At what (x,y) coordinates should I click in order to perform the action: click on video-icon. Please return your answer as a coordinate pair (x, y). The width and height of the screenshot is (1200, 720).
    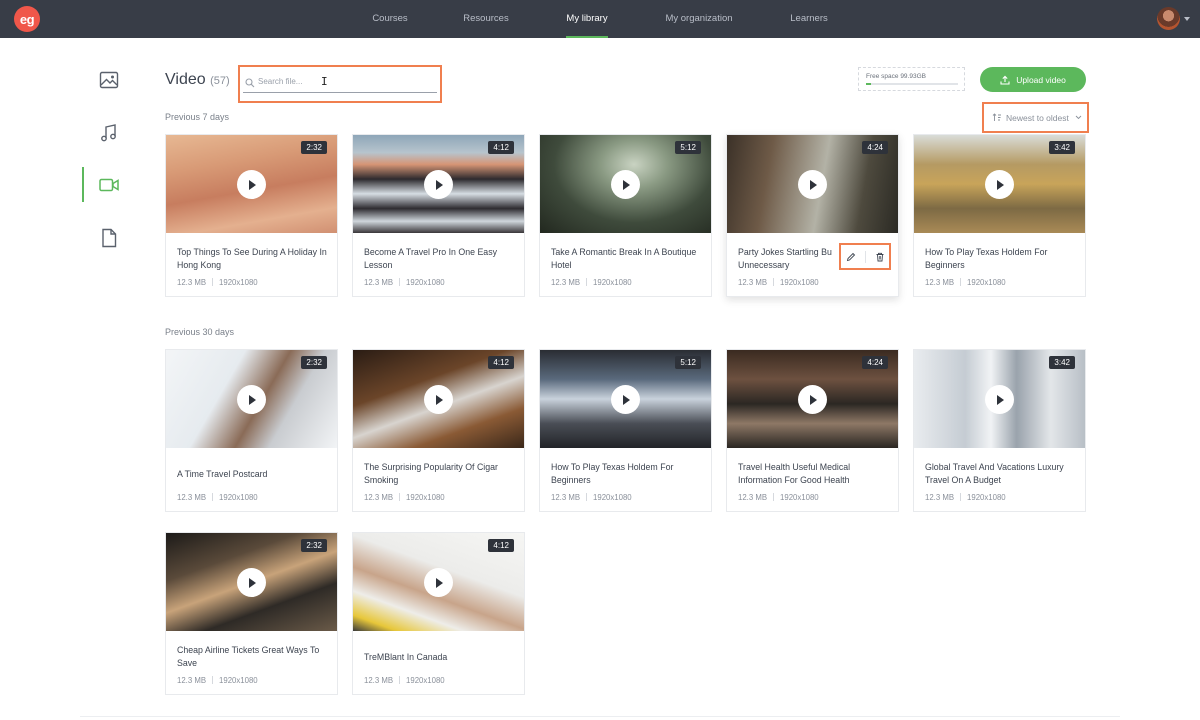
    Looking at the image, I should click on (109, 185).